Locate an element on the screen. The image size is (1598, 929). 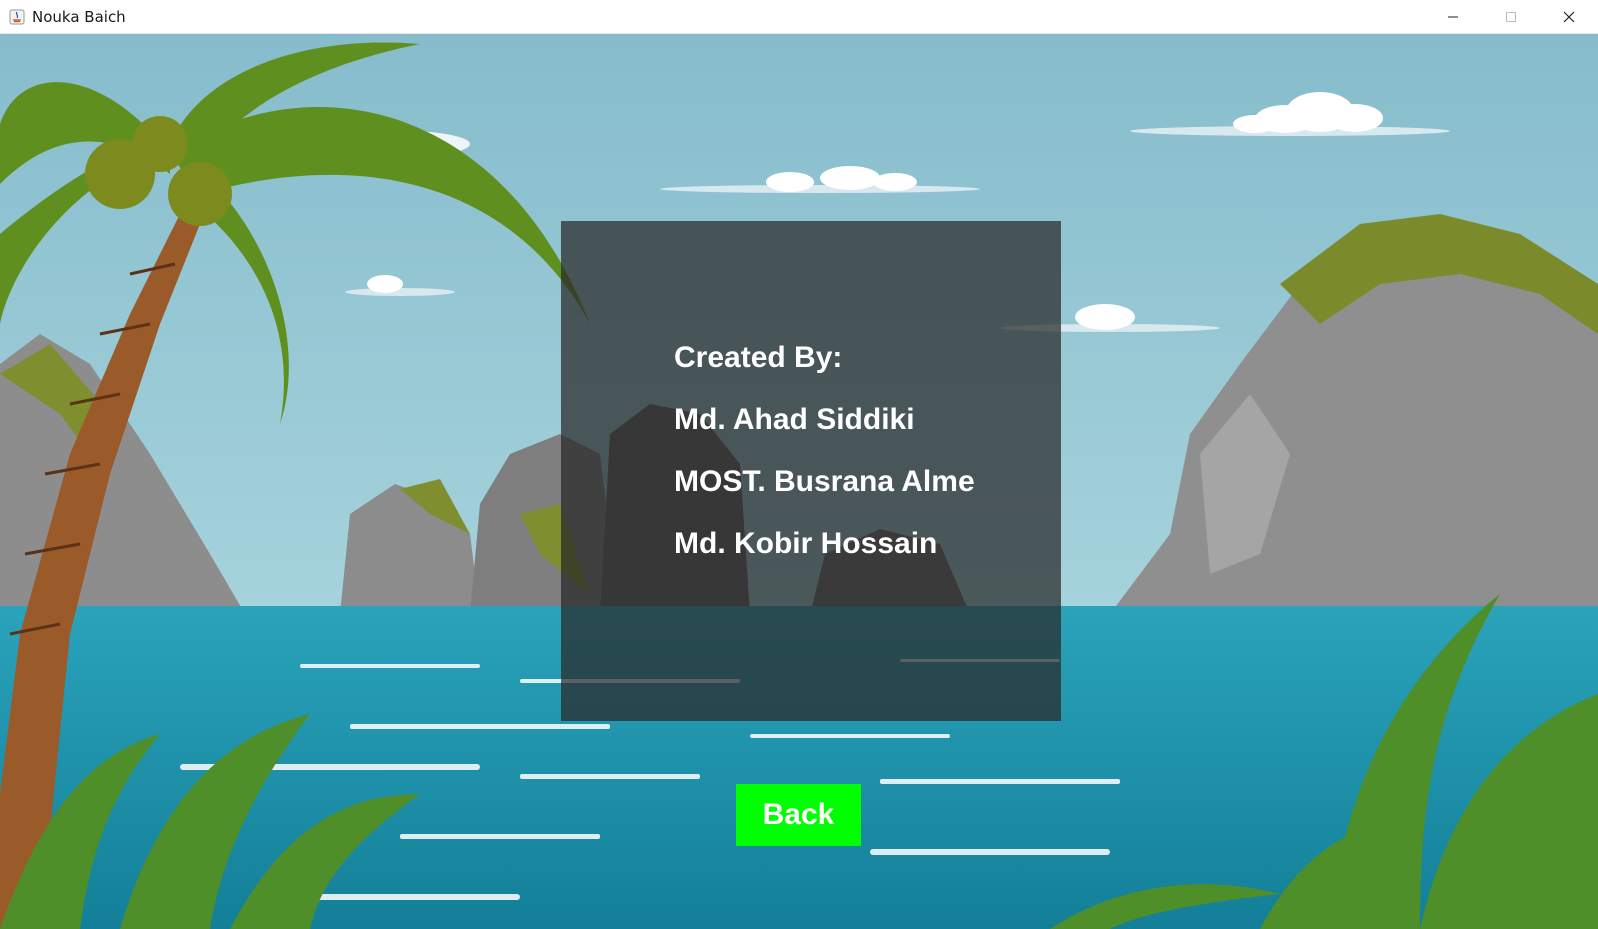
author-name: Md. Kobir Hossain is located at coordinates (806, 543).